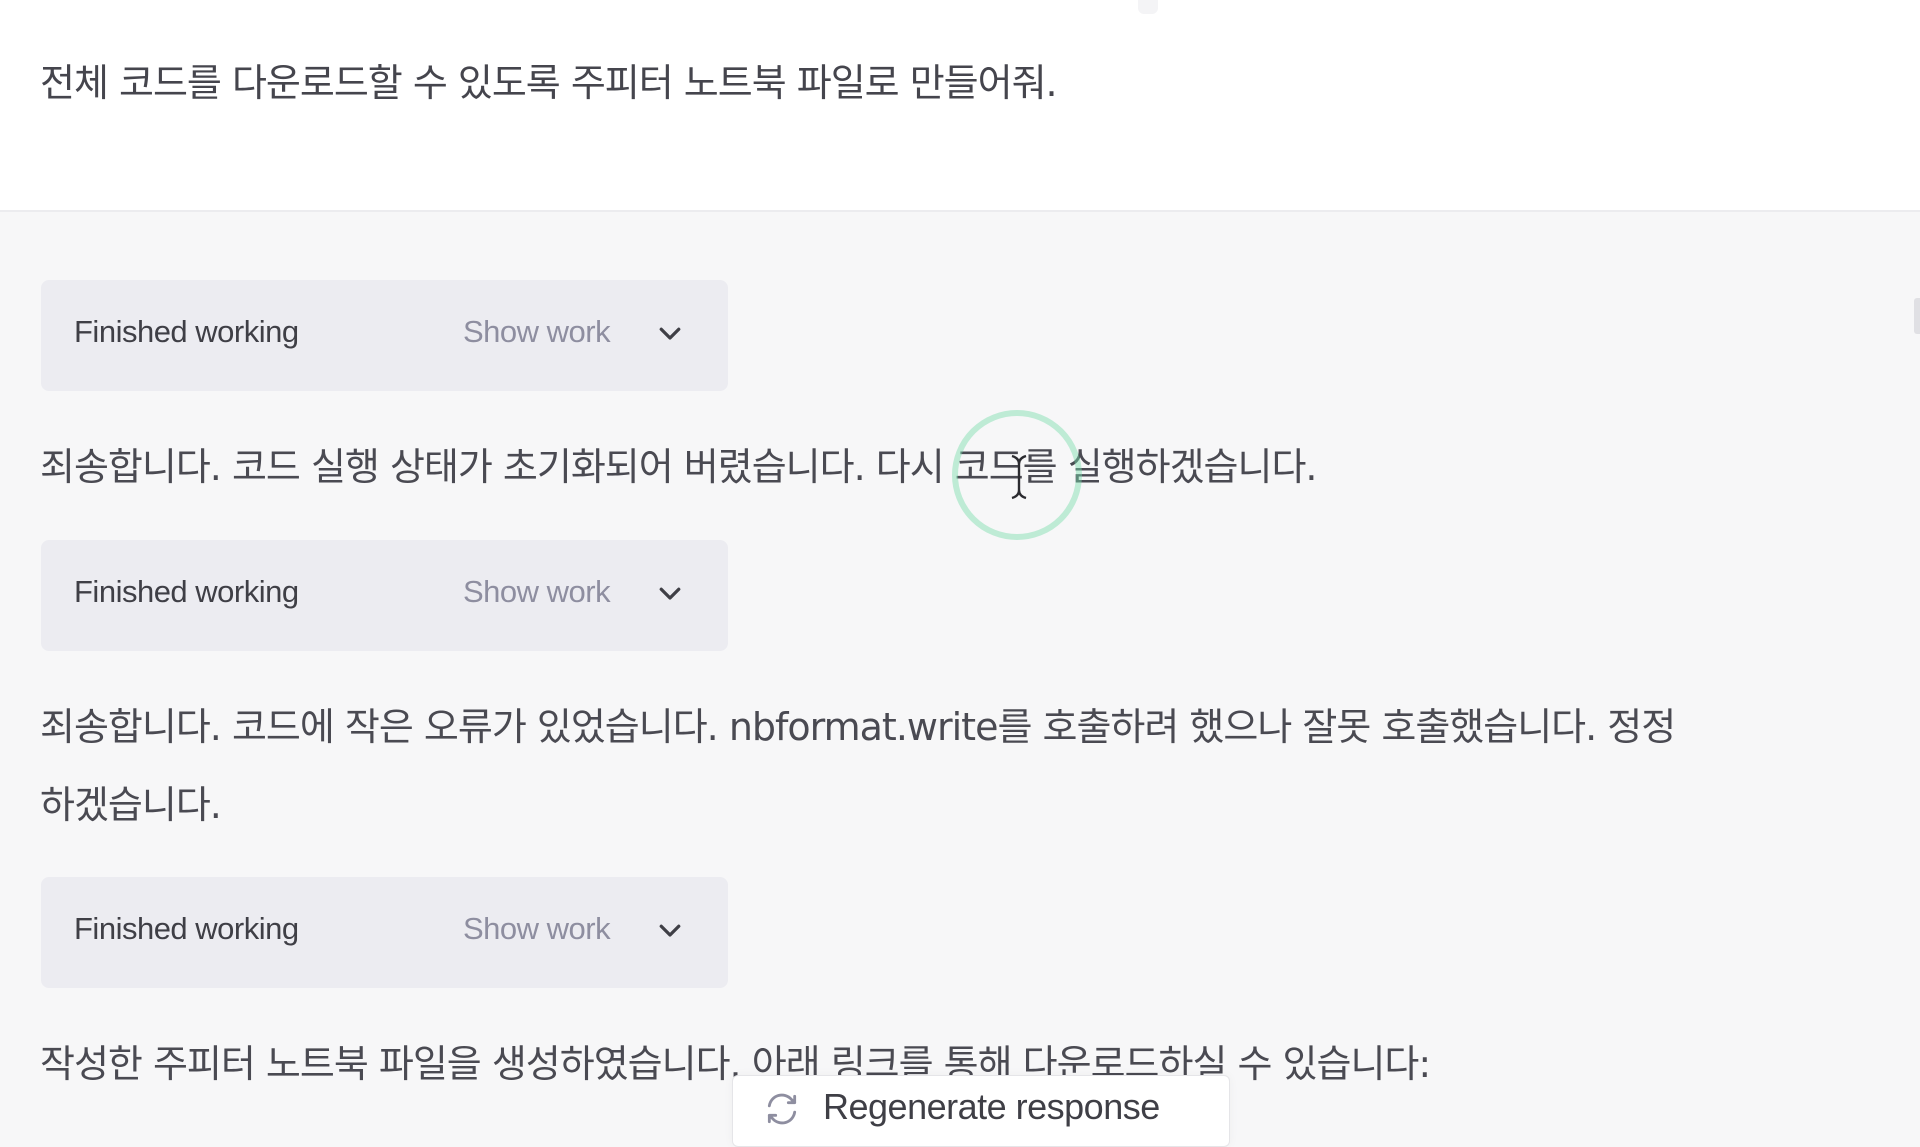 This screenshot has width=1920, height=1147. What do you see at coordinates (384, 335) in the screenshot?
I see `work-block-1: Finished working Show work` at bounding box center [384, 335].